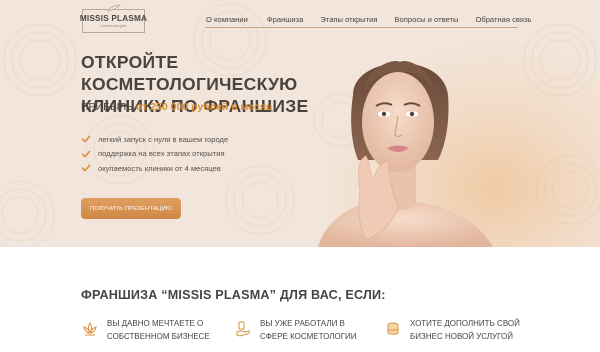 Image resolution: width=600 pixels, height=352 pixels. I want to click on nav-item-stages: Этапы открытия, so click(348, 19).